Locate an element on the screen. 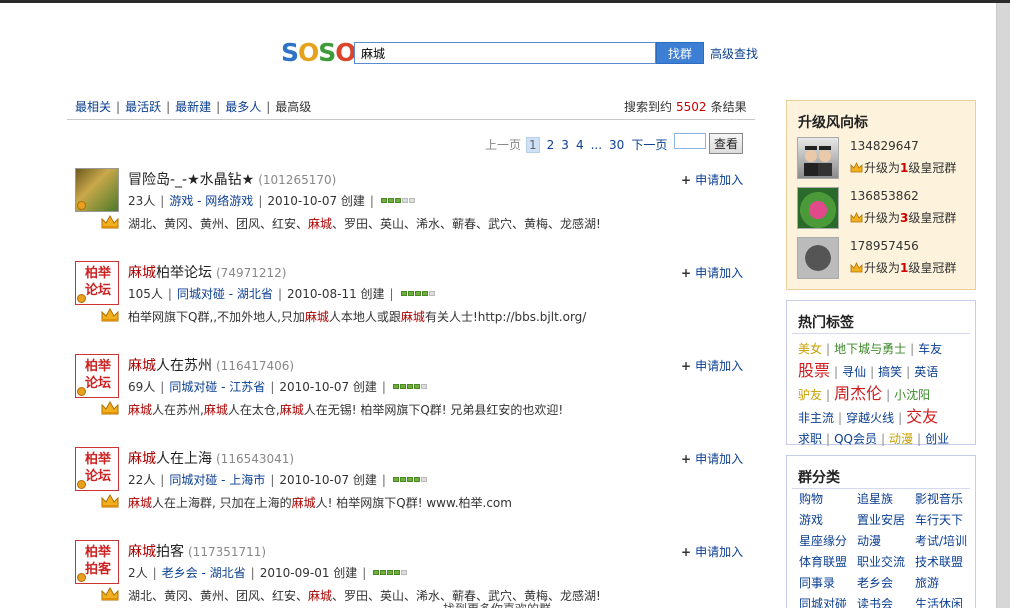  subcategory-link: - 江苏省 is located at coordinates (241, 386).